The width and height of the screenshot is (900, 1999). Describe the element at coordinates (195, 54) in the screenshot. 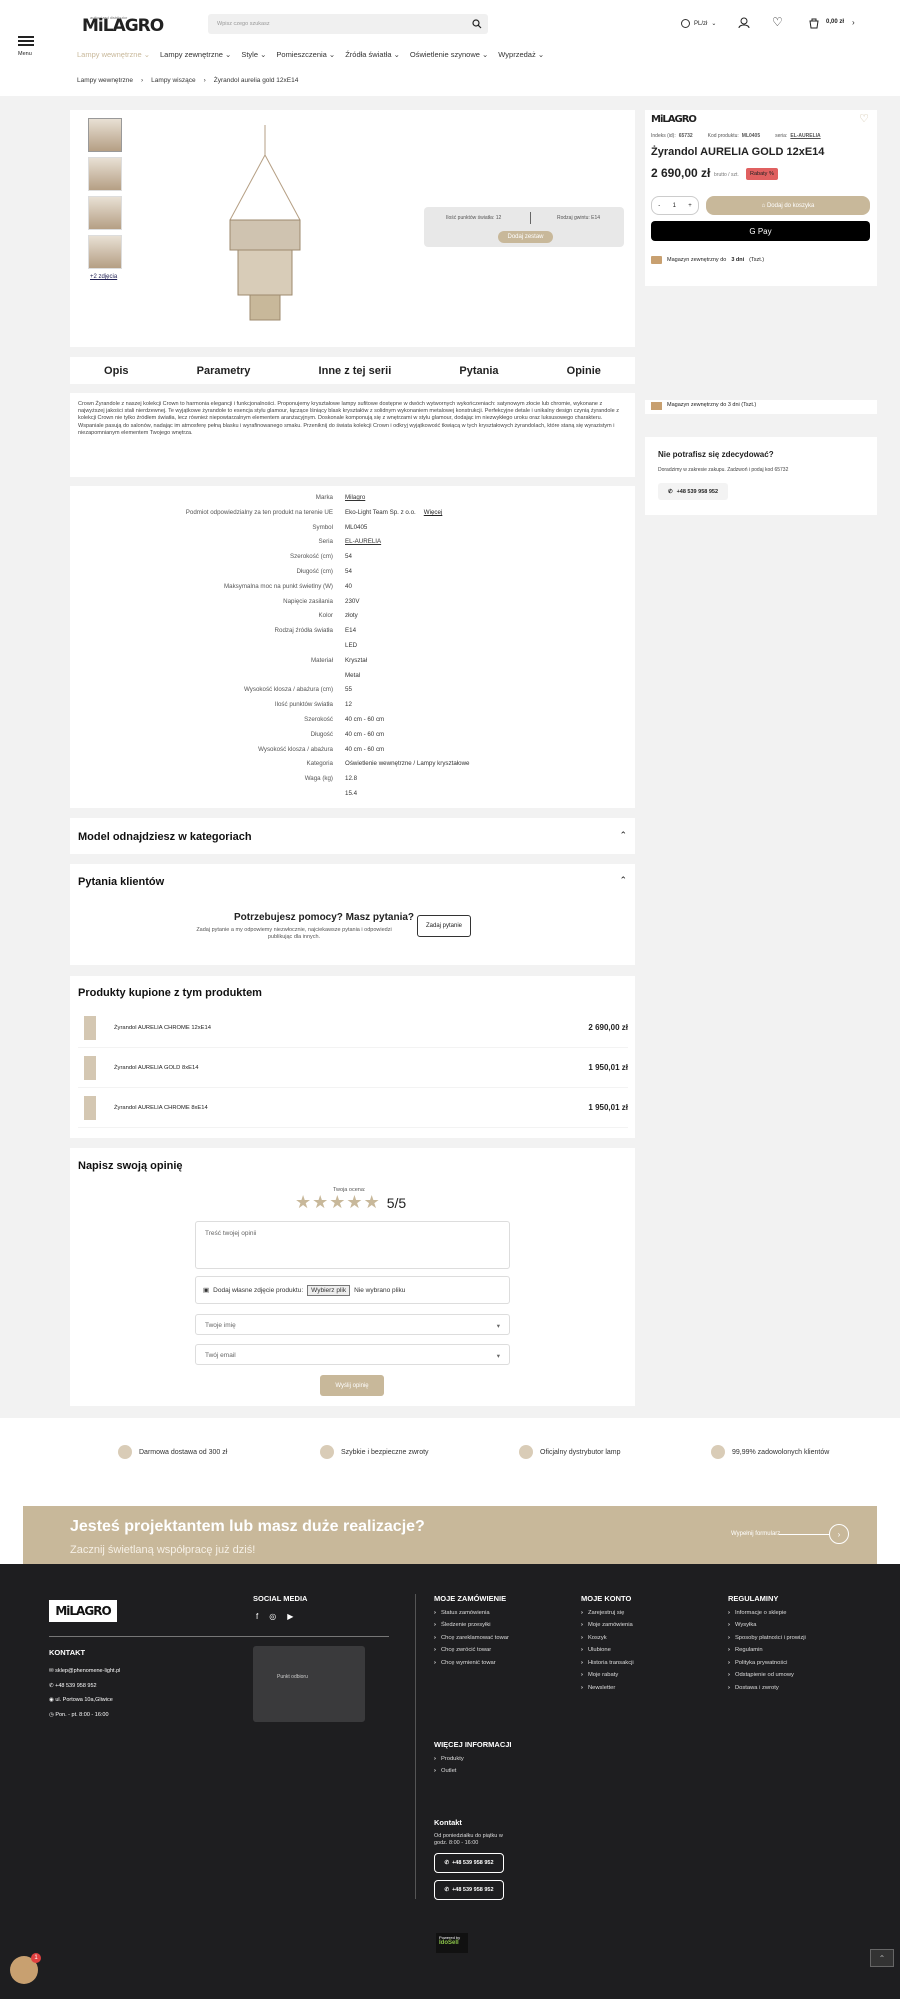

I see `nav-item: Lampy zewnętrzne ⌄` at that location.